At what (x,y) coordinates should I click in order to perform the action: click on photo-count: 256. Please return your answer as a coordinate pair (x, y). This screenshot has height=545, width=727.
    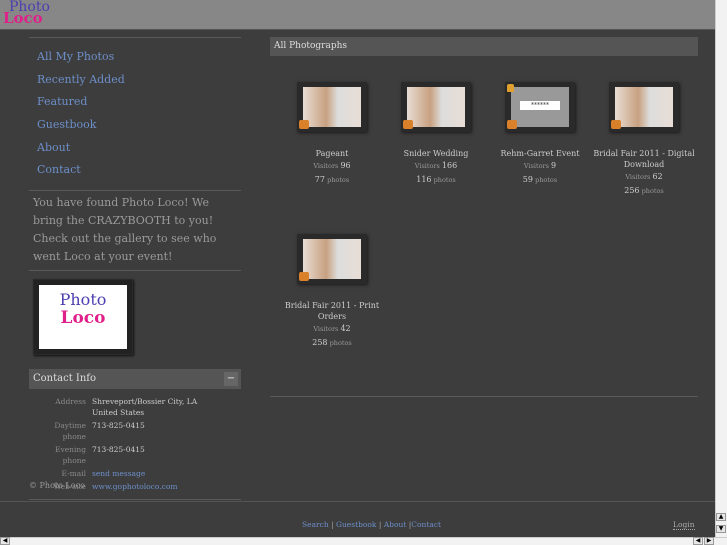
    Looking at the image, I should click on (632, 190).